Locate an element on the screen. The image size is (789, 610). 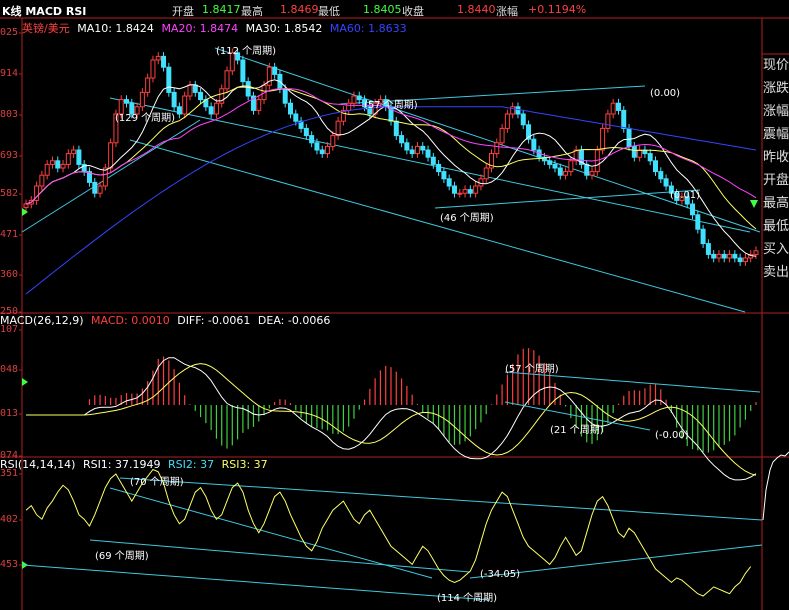
rsi-annotation-69: (69 个周期) is located at coordinates (122, 556).